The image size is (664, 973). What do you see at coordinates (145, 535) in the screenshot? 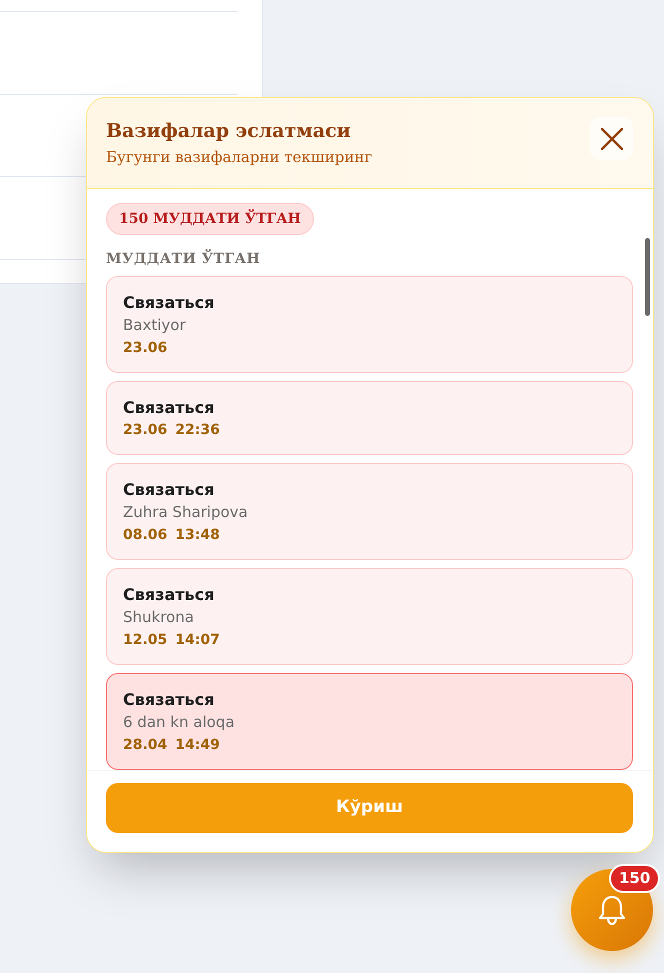
I see `due-date: 08.06` at bounding box center [145, 535].